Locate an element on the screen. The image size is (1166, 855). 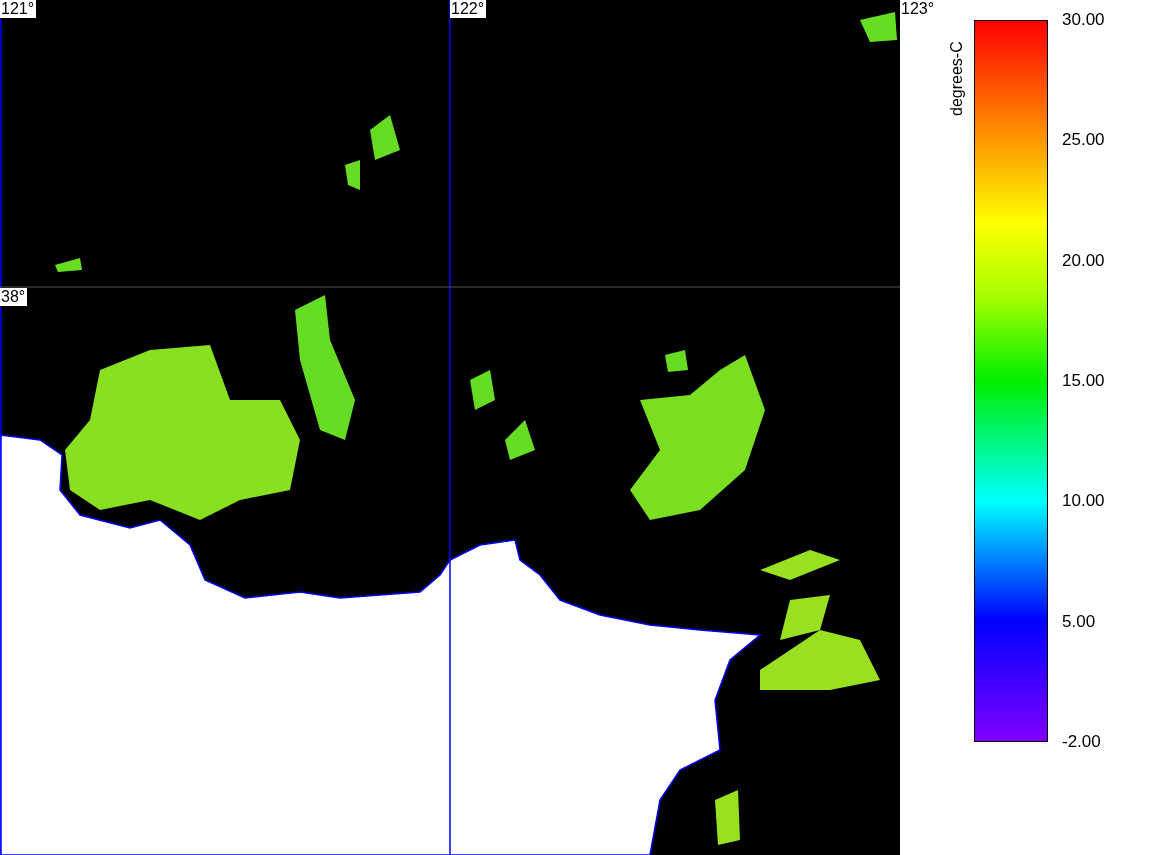
colorbar-tick-label: -2.00 is located at coordinates (1082, 741).